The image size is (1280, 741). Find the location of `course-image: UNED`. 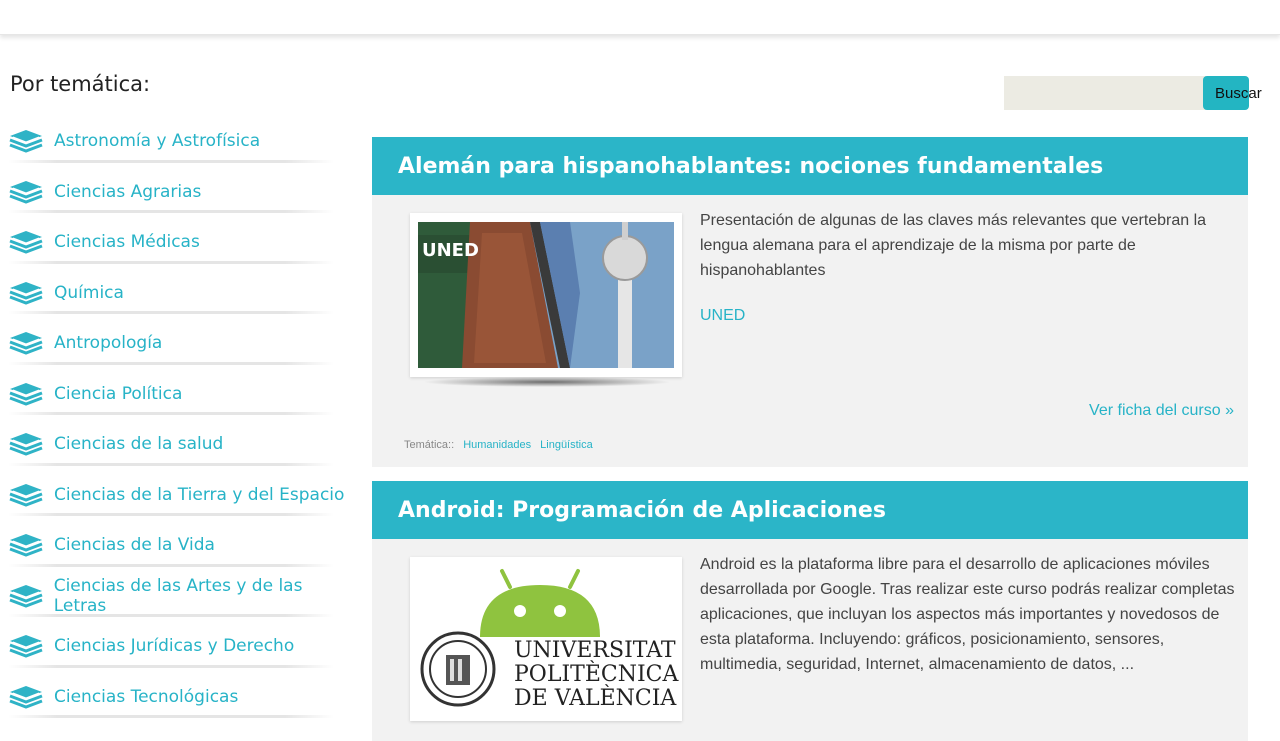

course-image: UNED is located at coordinates (546, 295).